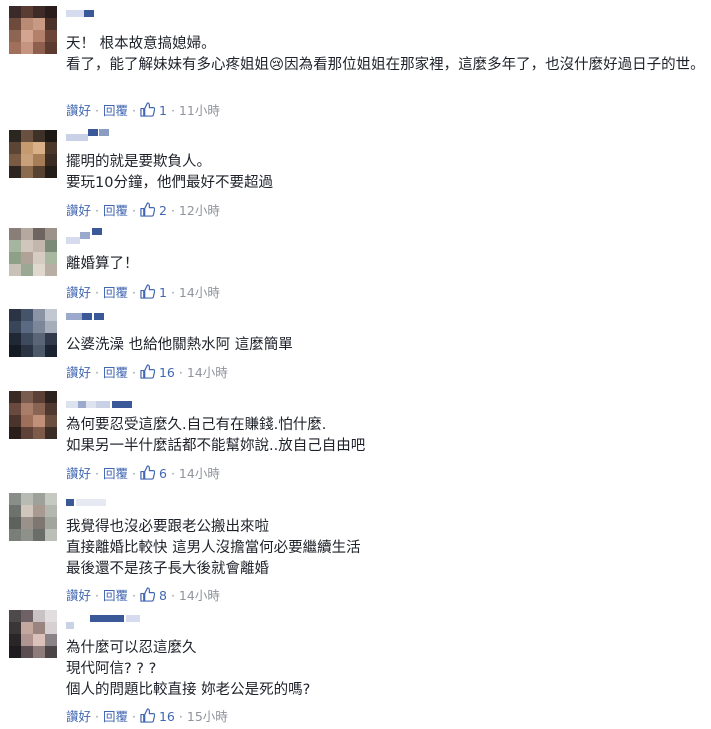  I want to click on comment-line: 公婆洗澡 也給他關熱水阿 這麼簡單, so click(179, 345).